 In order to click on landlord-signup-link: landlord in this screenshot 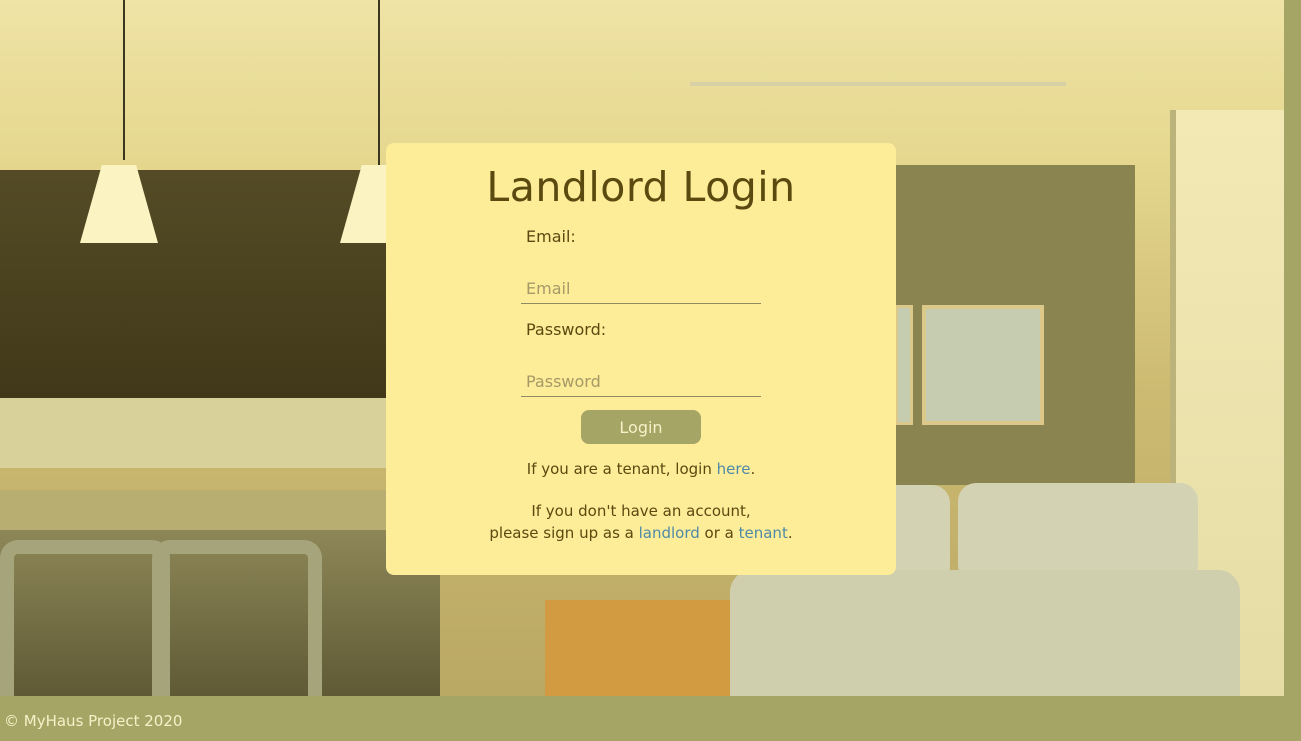, I will do `click(669, 533)`.